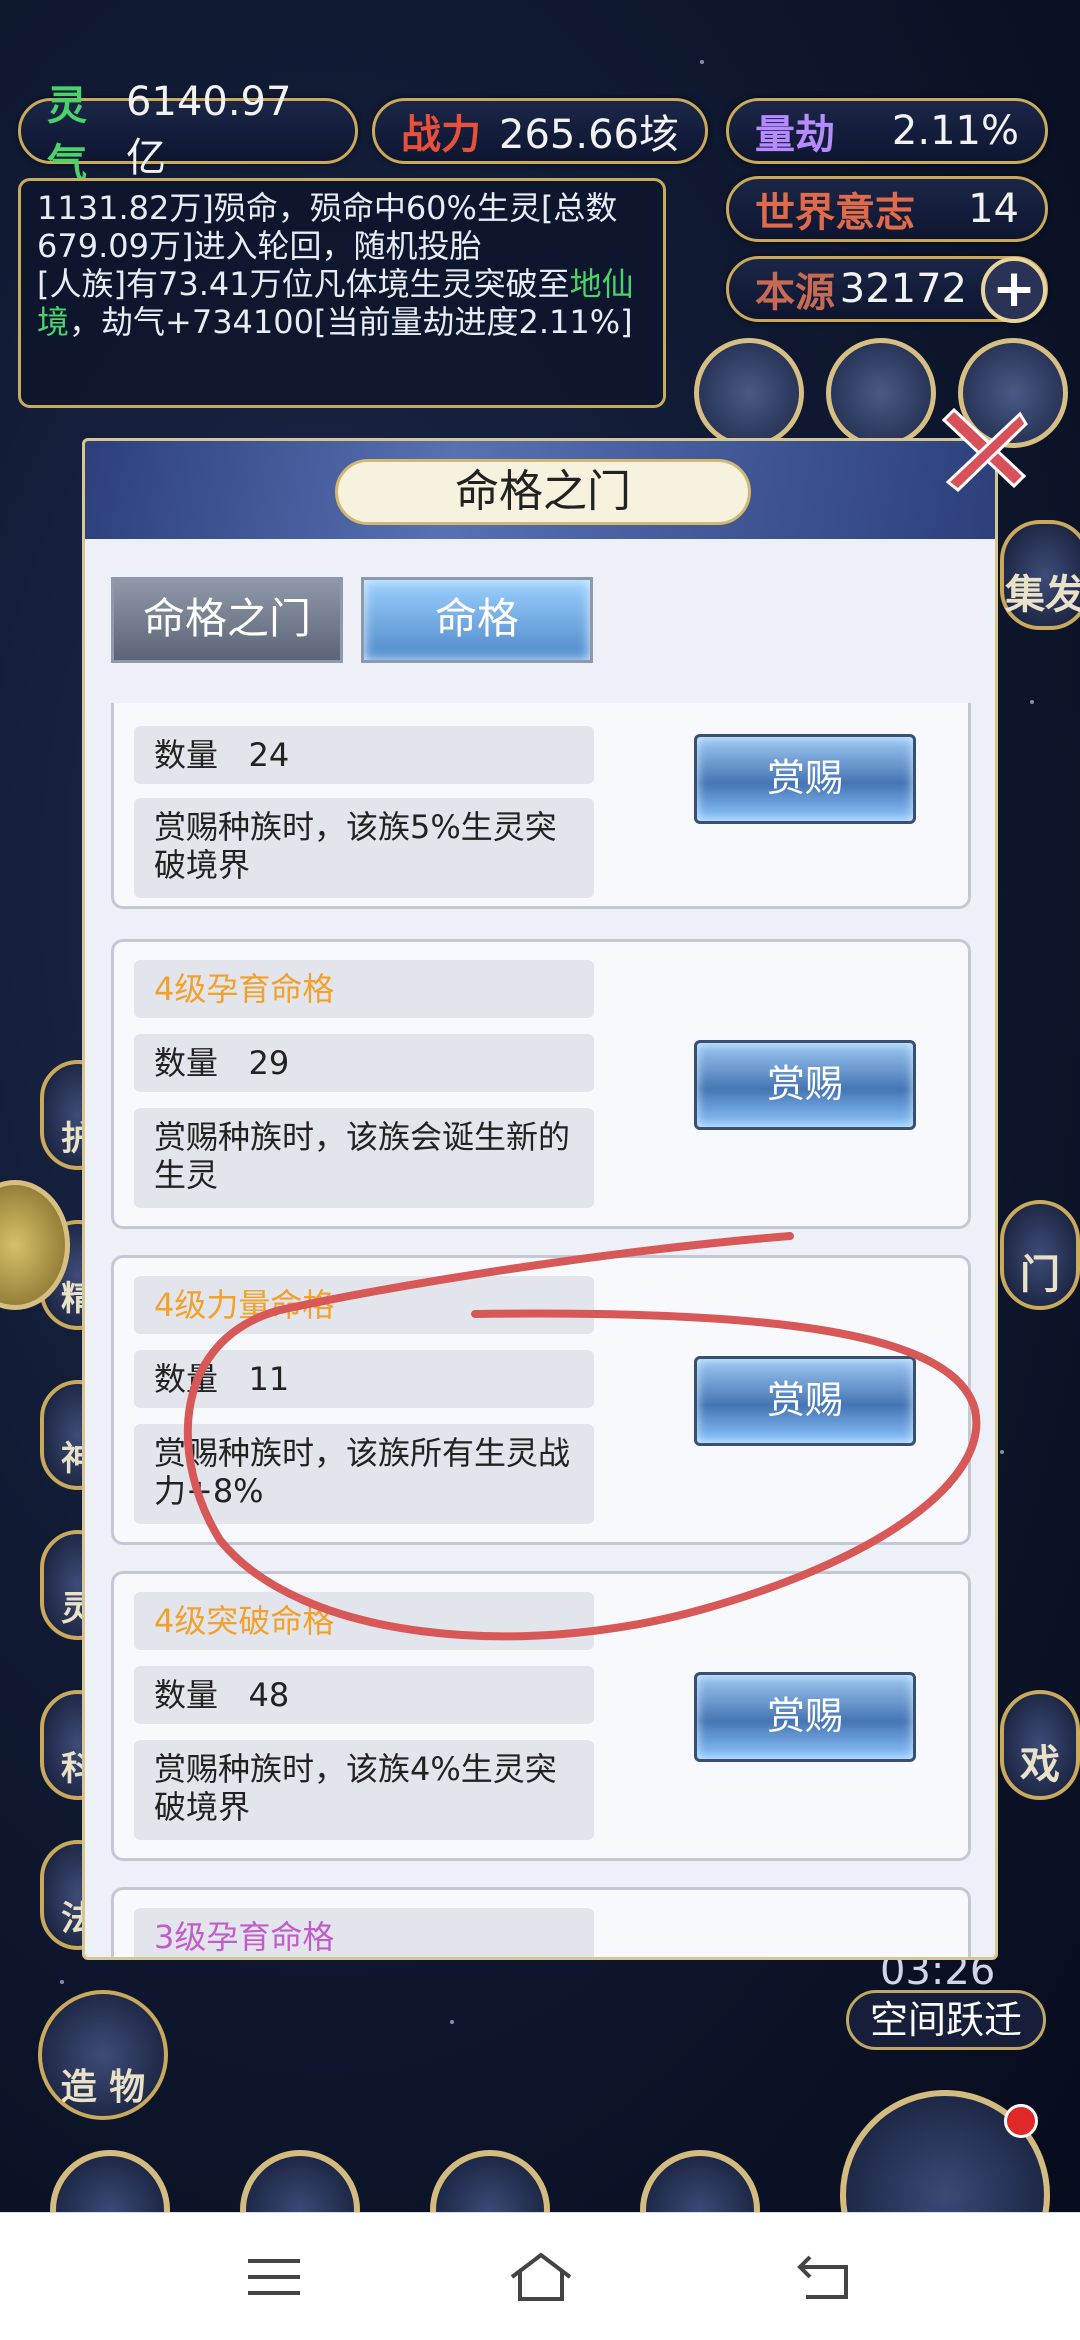 The image size is (1080, 2340). What do you see at coordinates (274, 2277) in the screenshot?
I see `menu-icon` at bounding box center [274, 2277].